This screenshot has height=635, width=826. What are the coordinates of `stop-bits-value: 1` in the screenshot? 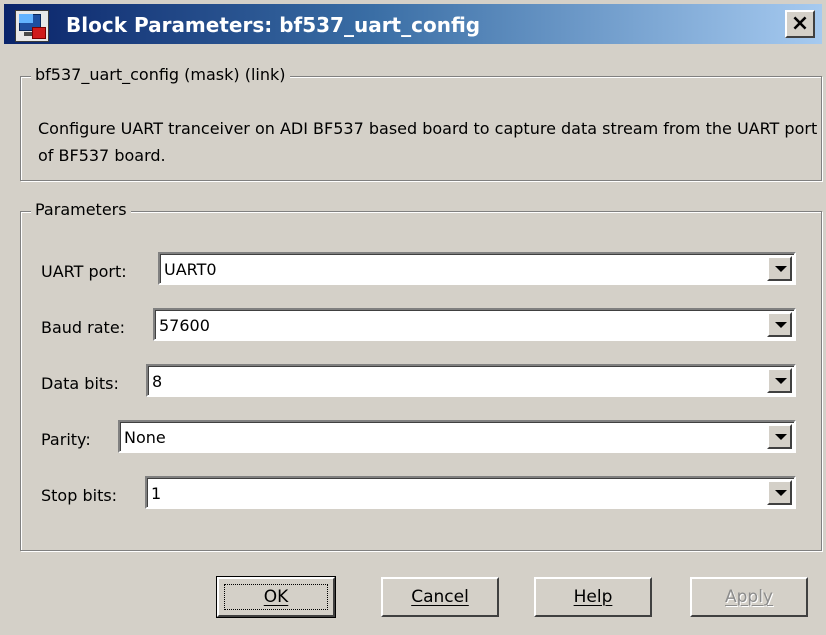 It's located at (156, 493).